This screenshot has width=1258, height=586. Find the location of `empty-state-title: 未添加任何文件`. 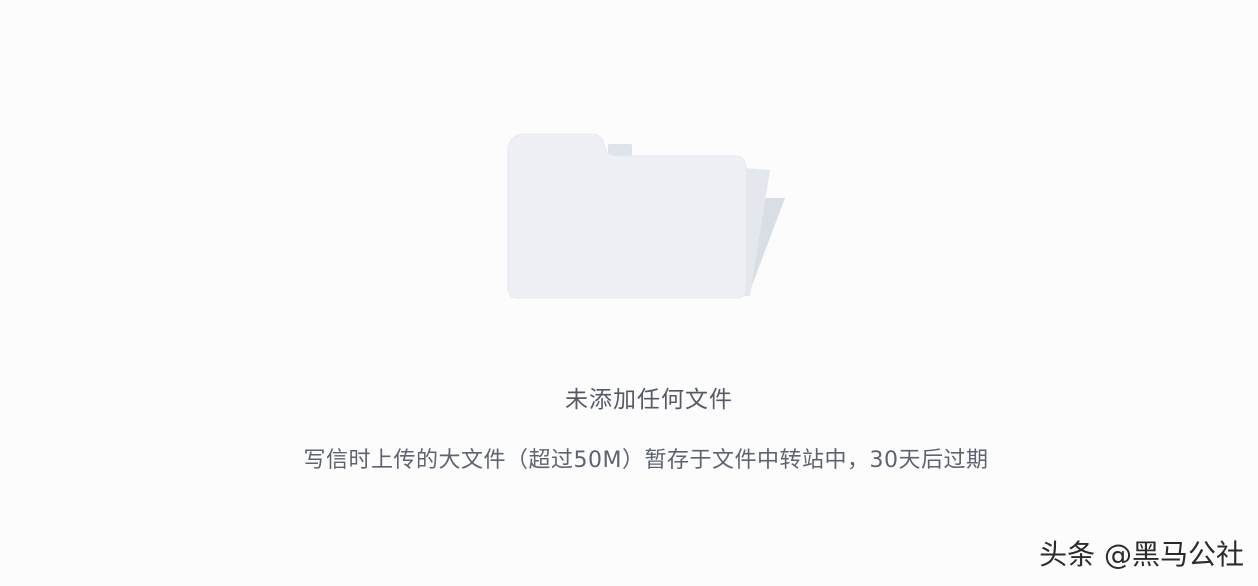

empty-state-title: 未添加任何文件 is located at coordinates (649, 400).